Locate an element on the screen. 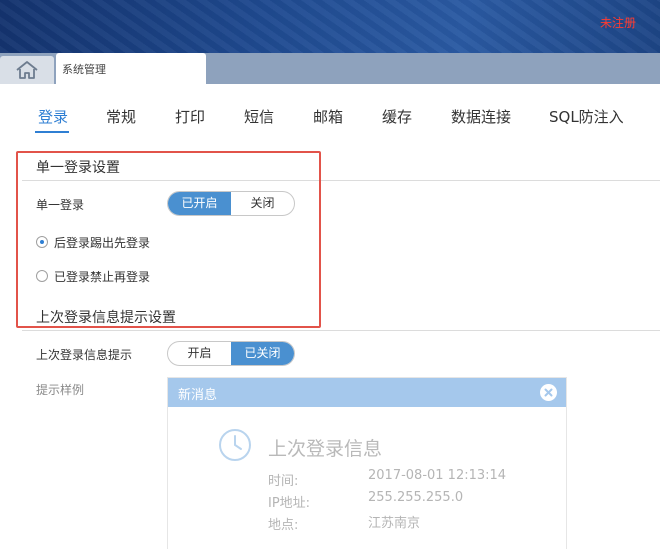  toggle-option-enabled: 开启 is located at coordinates (199, 353).